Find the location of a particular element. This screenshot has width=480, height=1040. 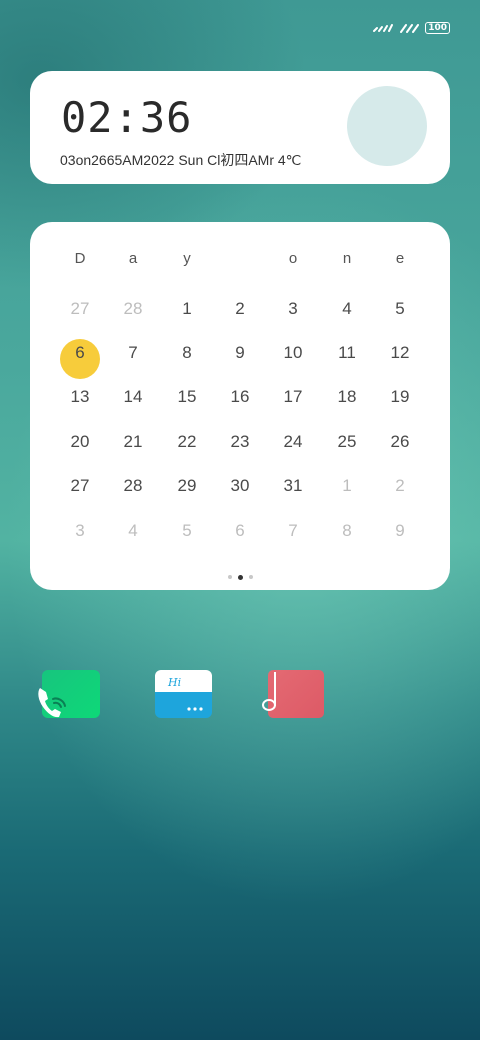

weekday-label: e is located at coordinates (400, 258).